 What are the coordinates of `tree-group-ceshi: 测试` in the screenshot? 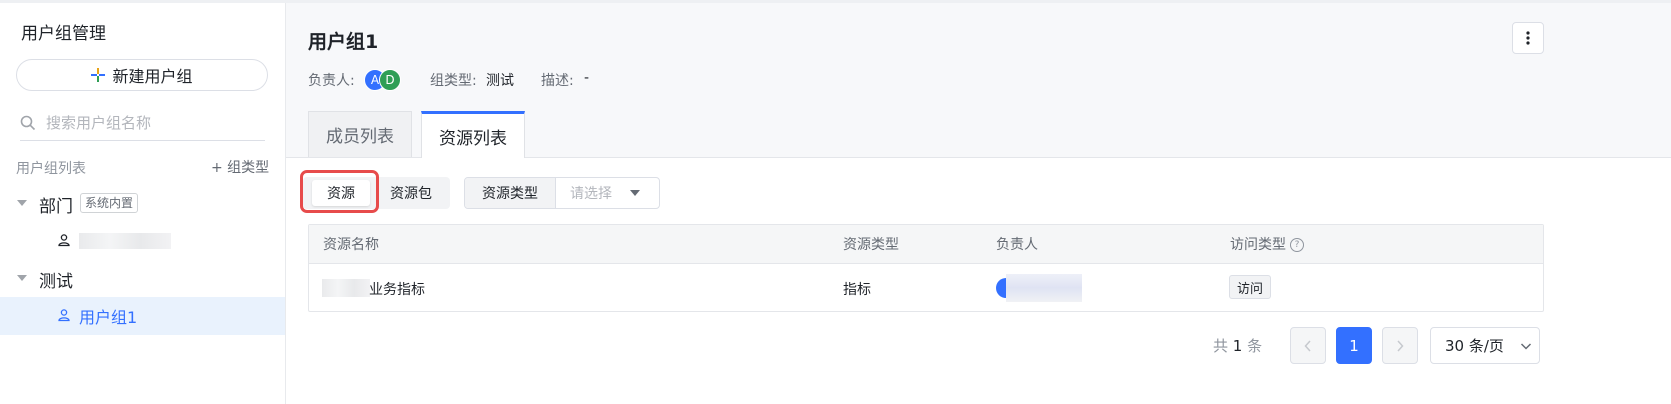 It's located at (56, 279).